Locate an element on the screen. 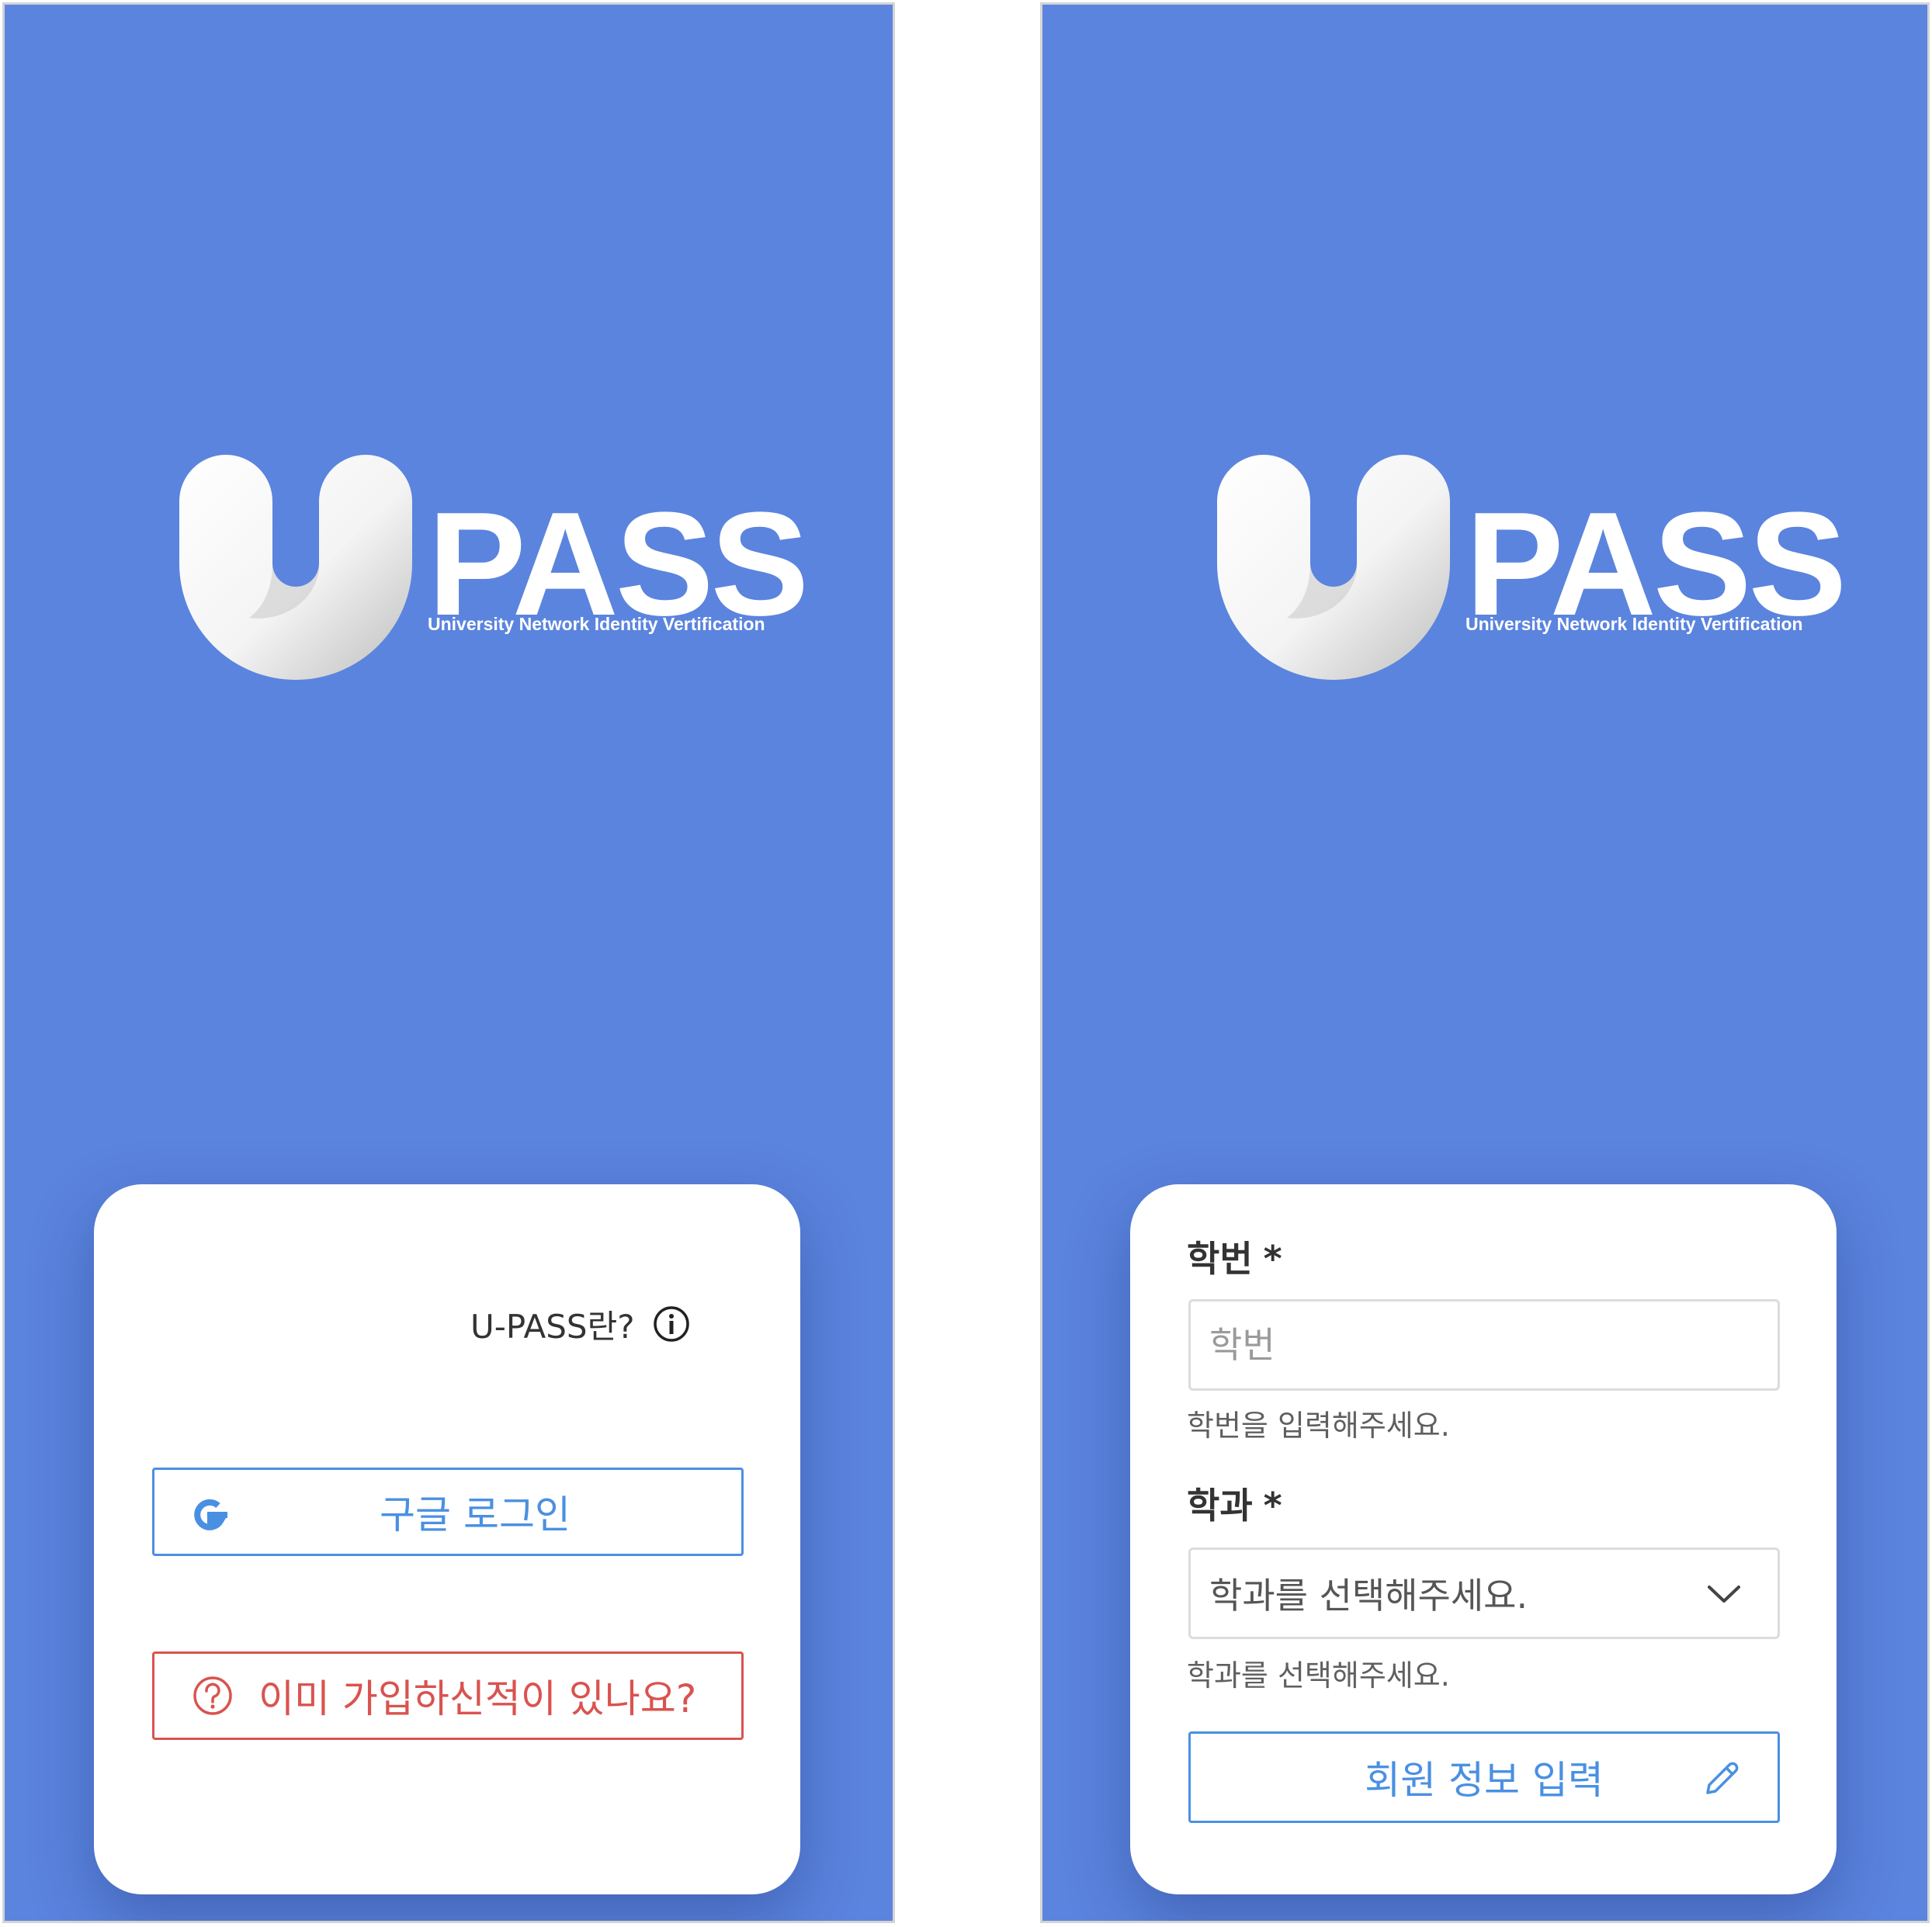 This screenshot has width=1932, height=1927. google-login-button: 구글 로그인 is located at coordinates (448, 1512).